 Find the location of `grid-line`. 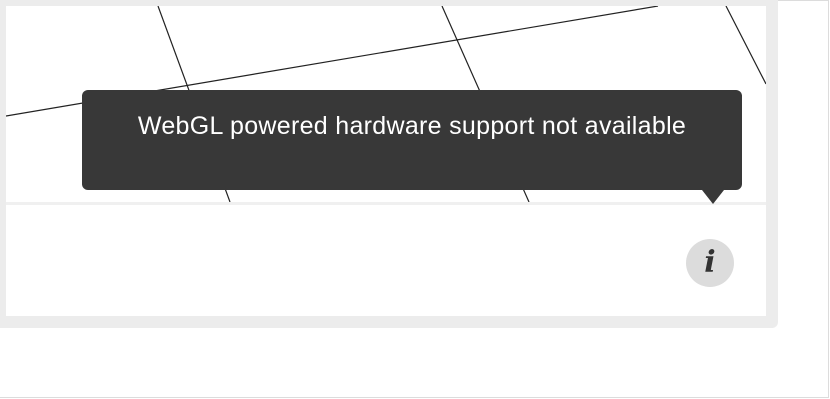

grid-line is located at coordinates (745, 45).